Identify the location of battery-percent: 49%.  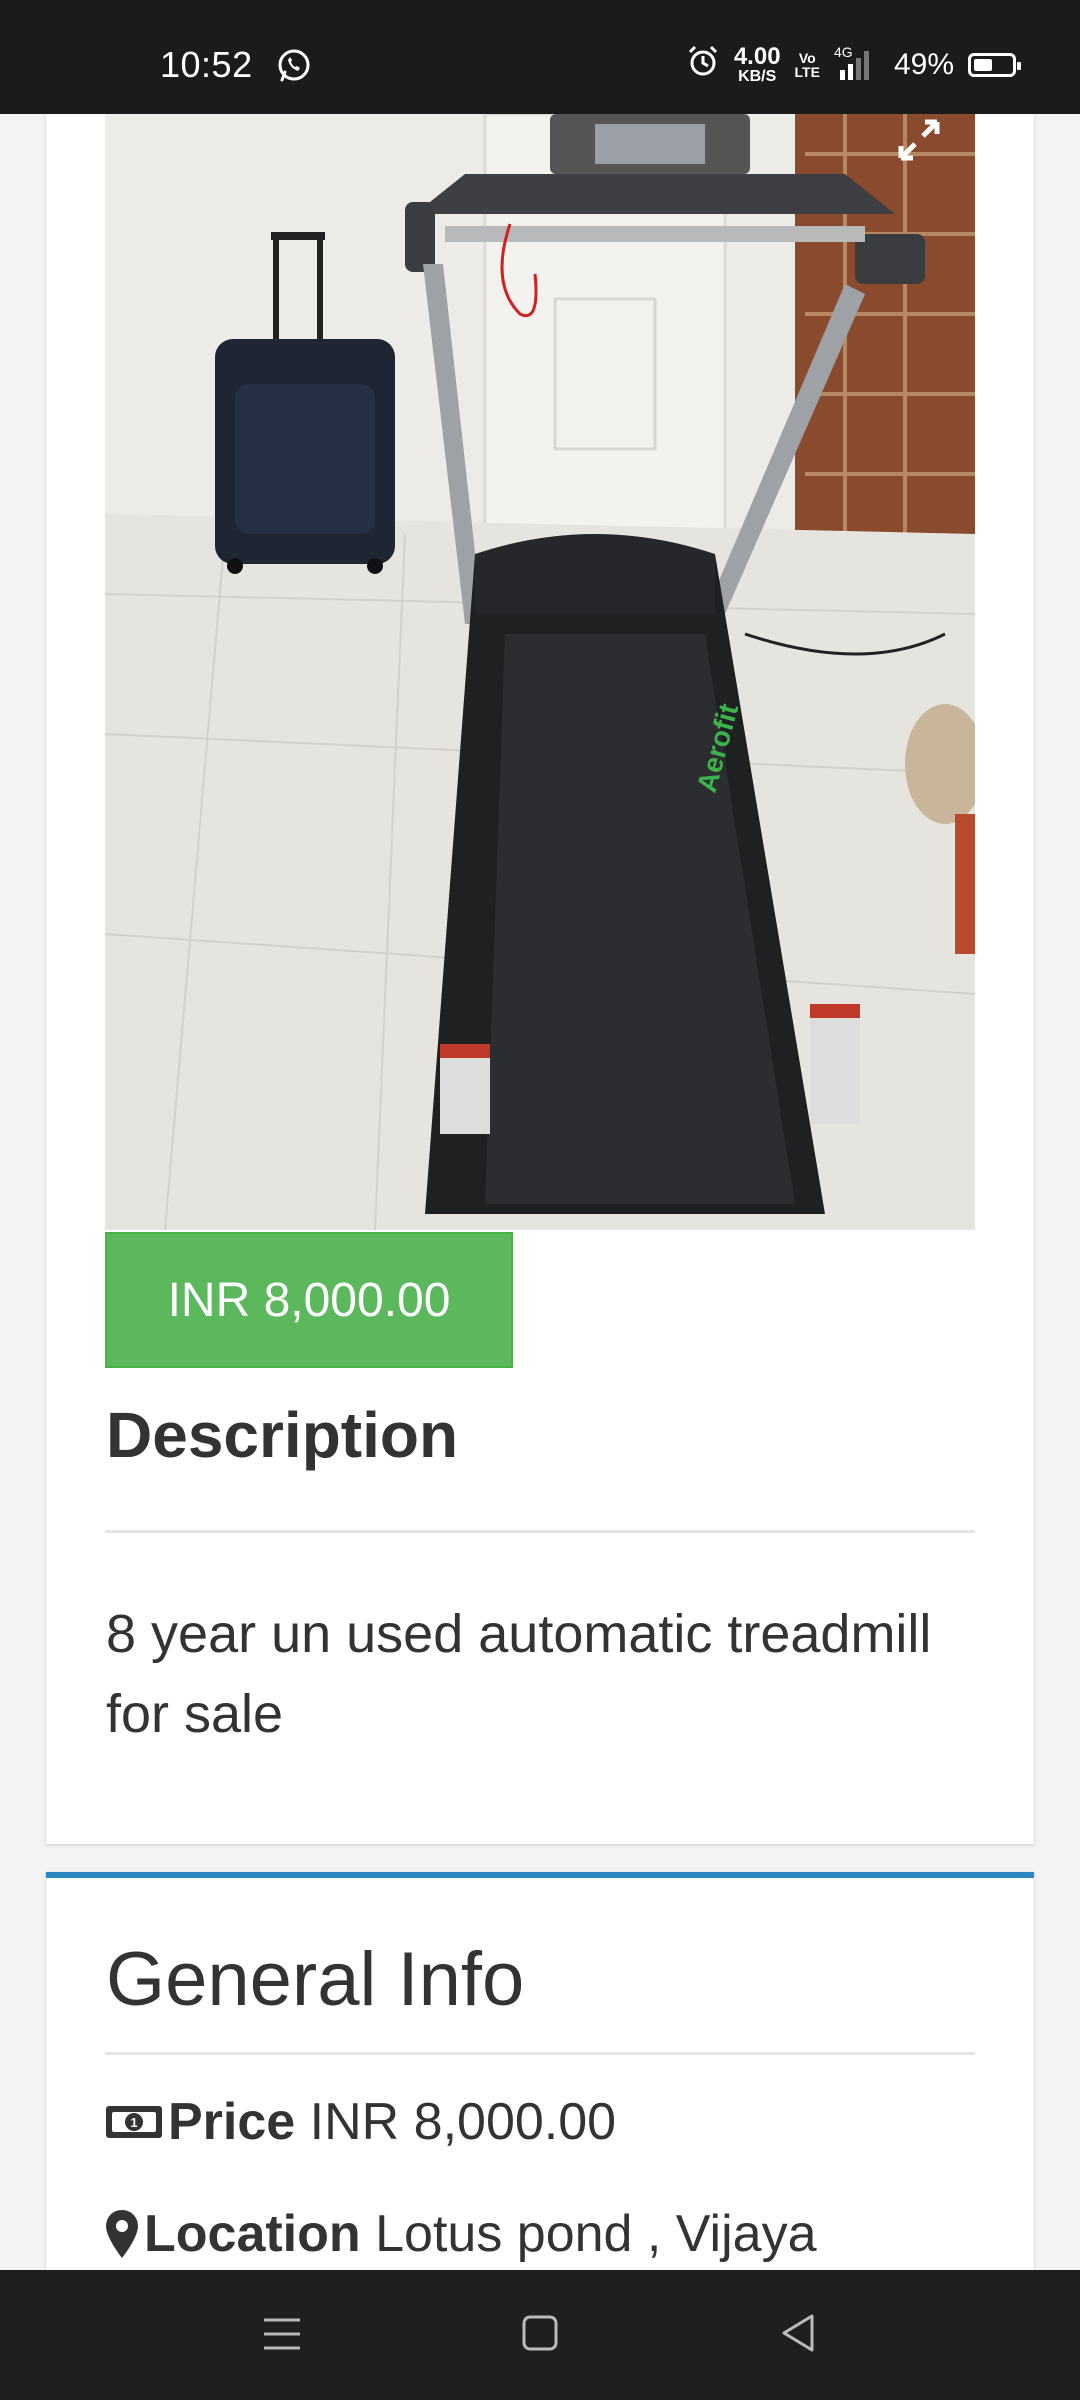
(923, 64).